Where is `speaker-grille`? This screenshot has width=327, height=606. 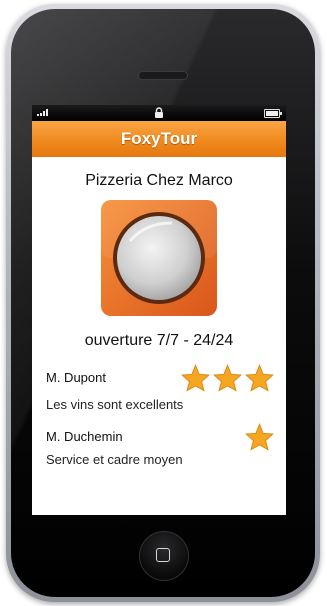
speaker-grille is located at coordinates (163, 75).